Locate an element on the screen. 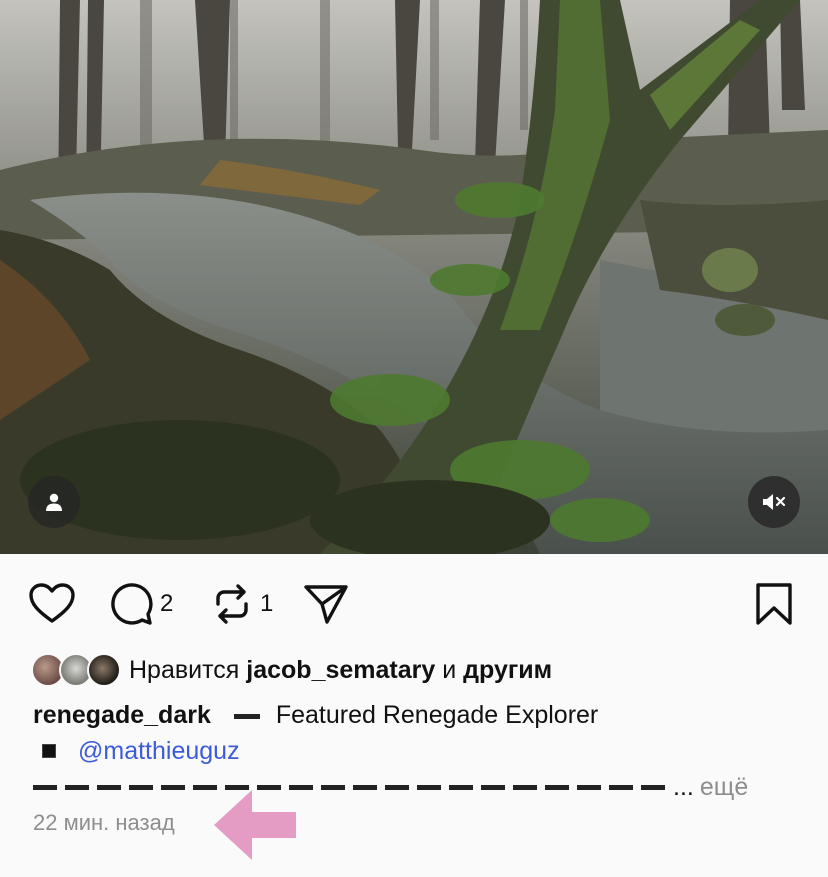 Image resolution: width=828 pixels, height=877 pixels. liker-avatars is located at coordinates (77, 670).